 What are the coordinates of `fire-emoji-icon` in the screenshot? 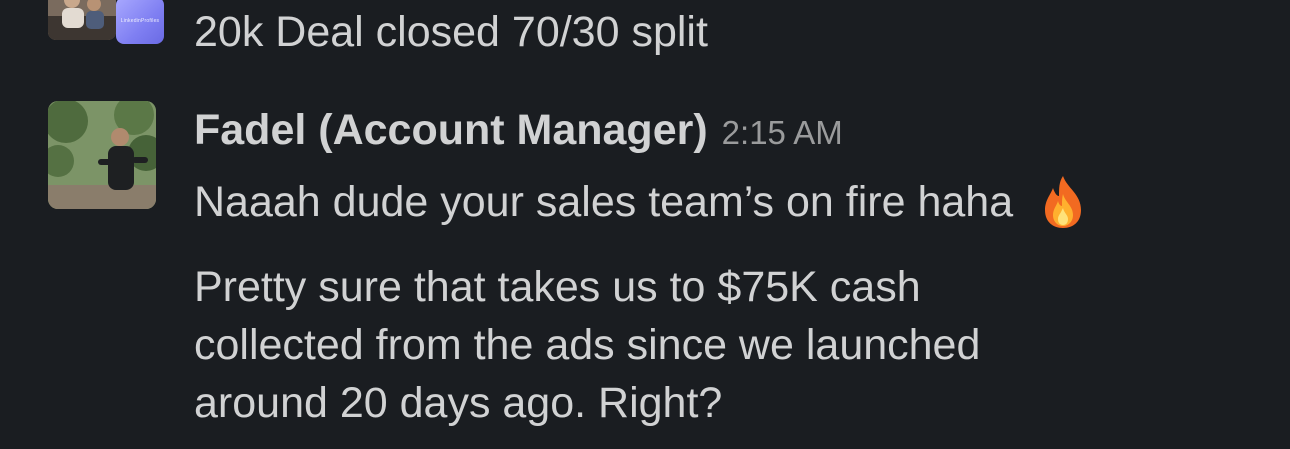 It's located at (1063, 202).